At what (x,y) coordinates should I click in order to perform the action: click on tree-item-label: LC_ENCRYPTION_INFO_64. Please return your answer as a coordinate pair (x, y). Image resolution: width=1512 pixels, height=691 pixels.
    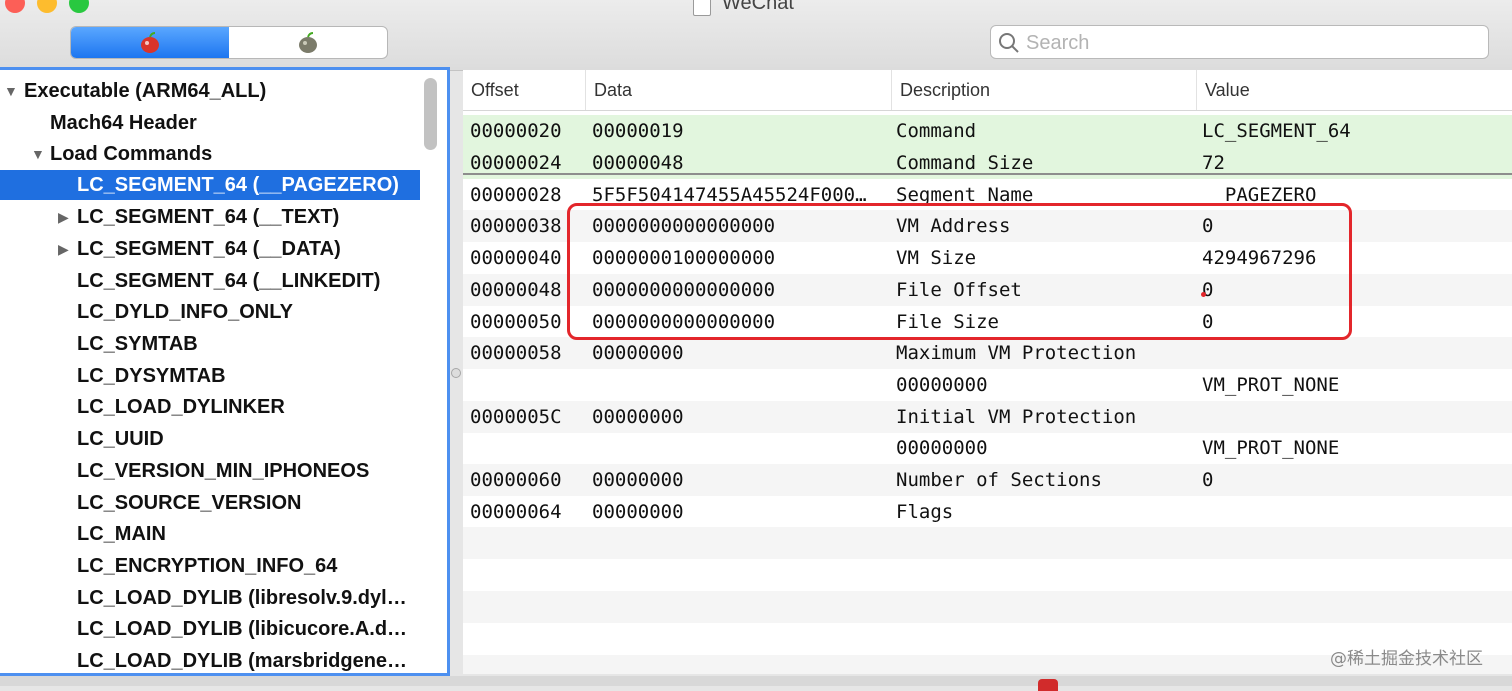
    Looking at the image, I should click on (207, 566).